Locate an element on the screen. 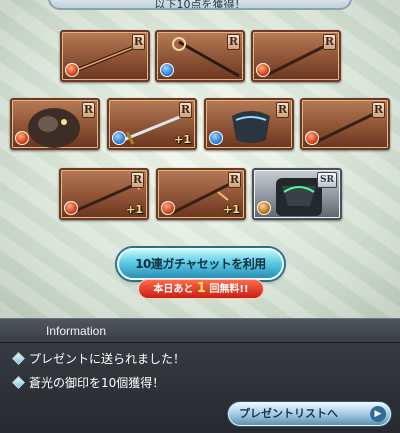  item-card-2: R is located at coordinates (200, 56).